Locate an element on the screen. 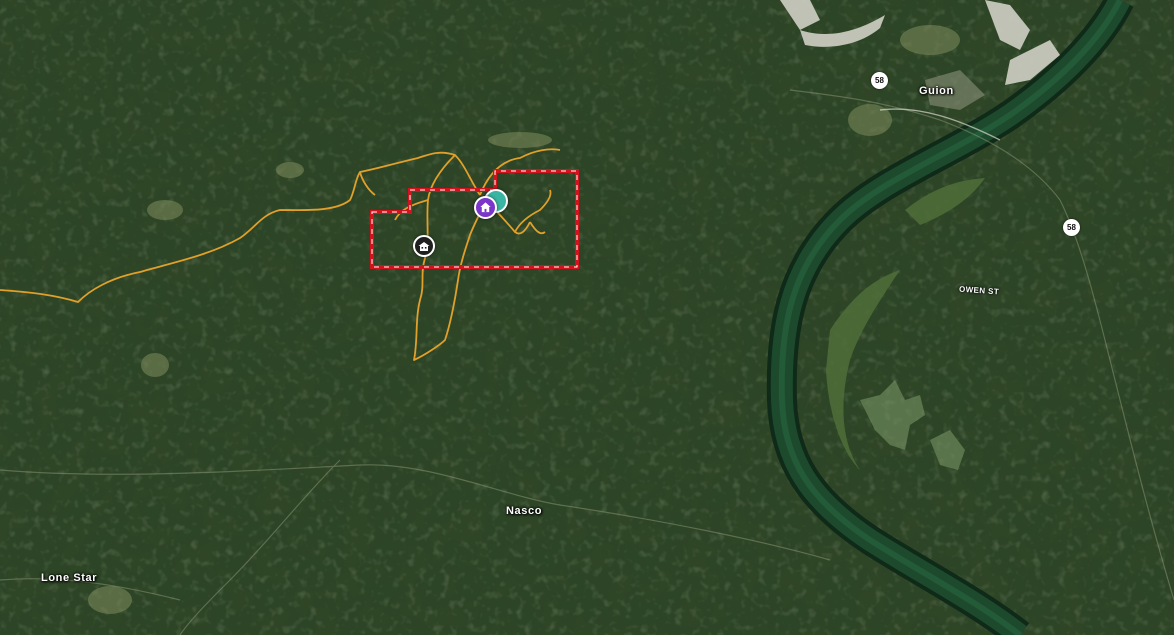 Image resolution: width=1174 pixels, height=635 pixels. label-guion: Guion is located at coordinates (936, 91).